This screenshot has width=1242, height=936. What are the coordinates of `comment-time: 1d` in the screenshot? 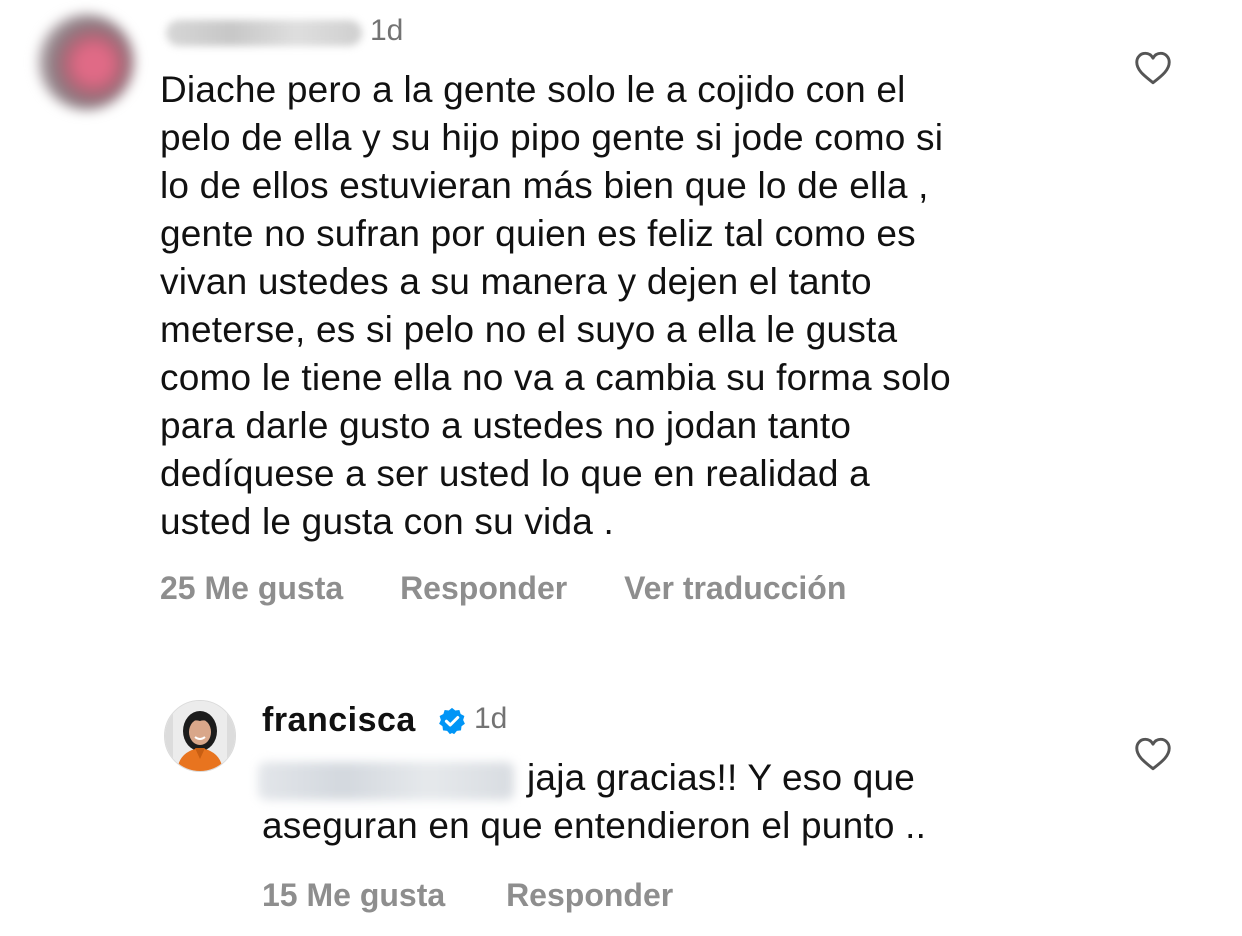 It's located at (491, 718).